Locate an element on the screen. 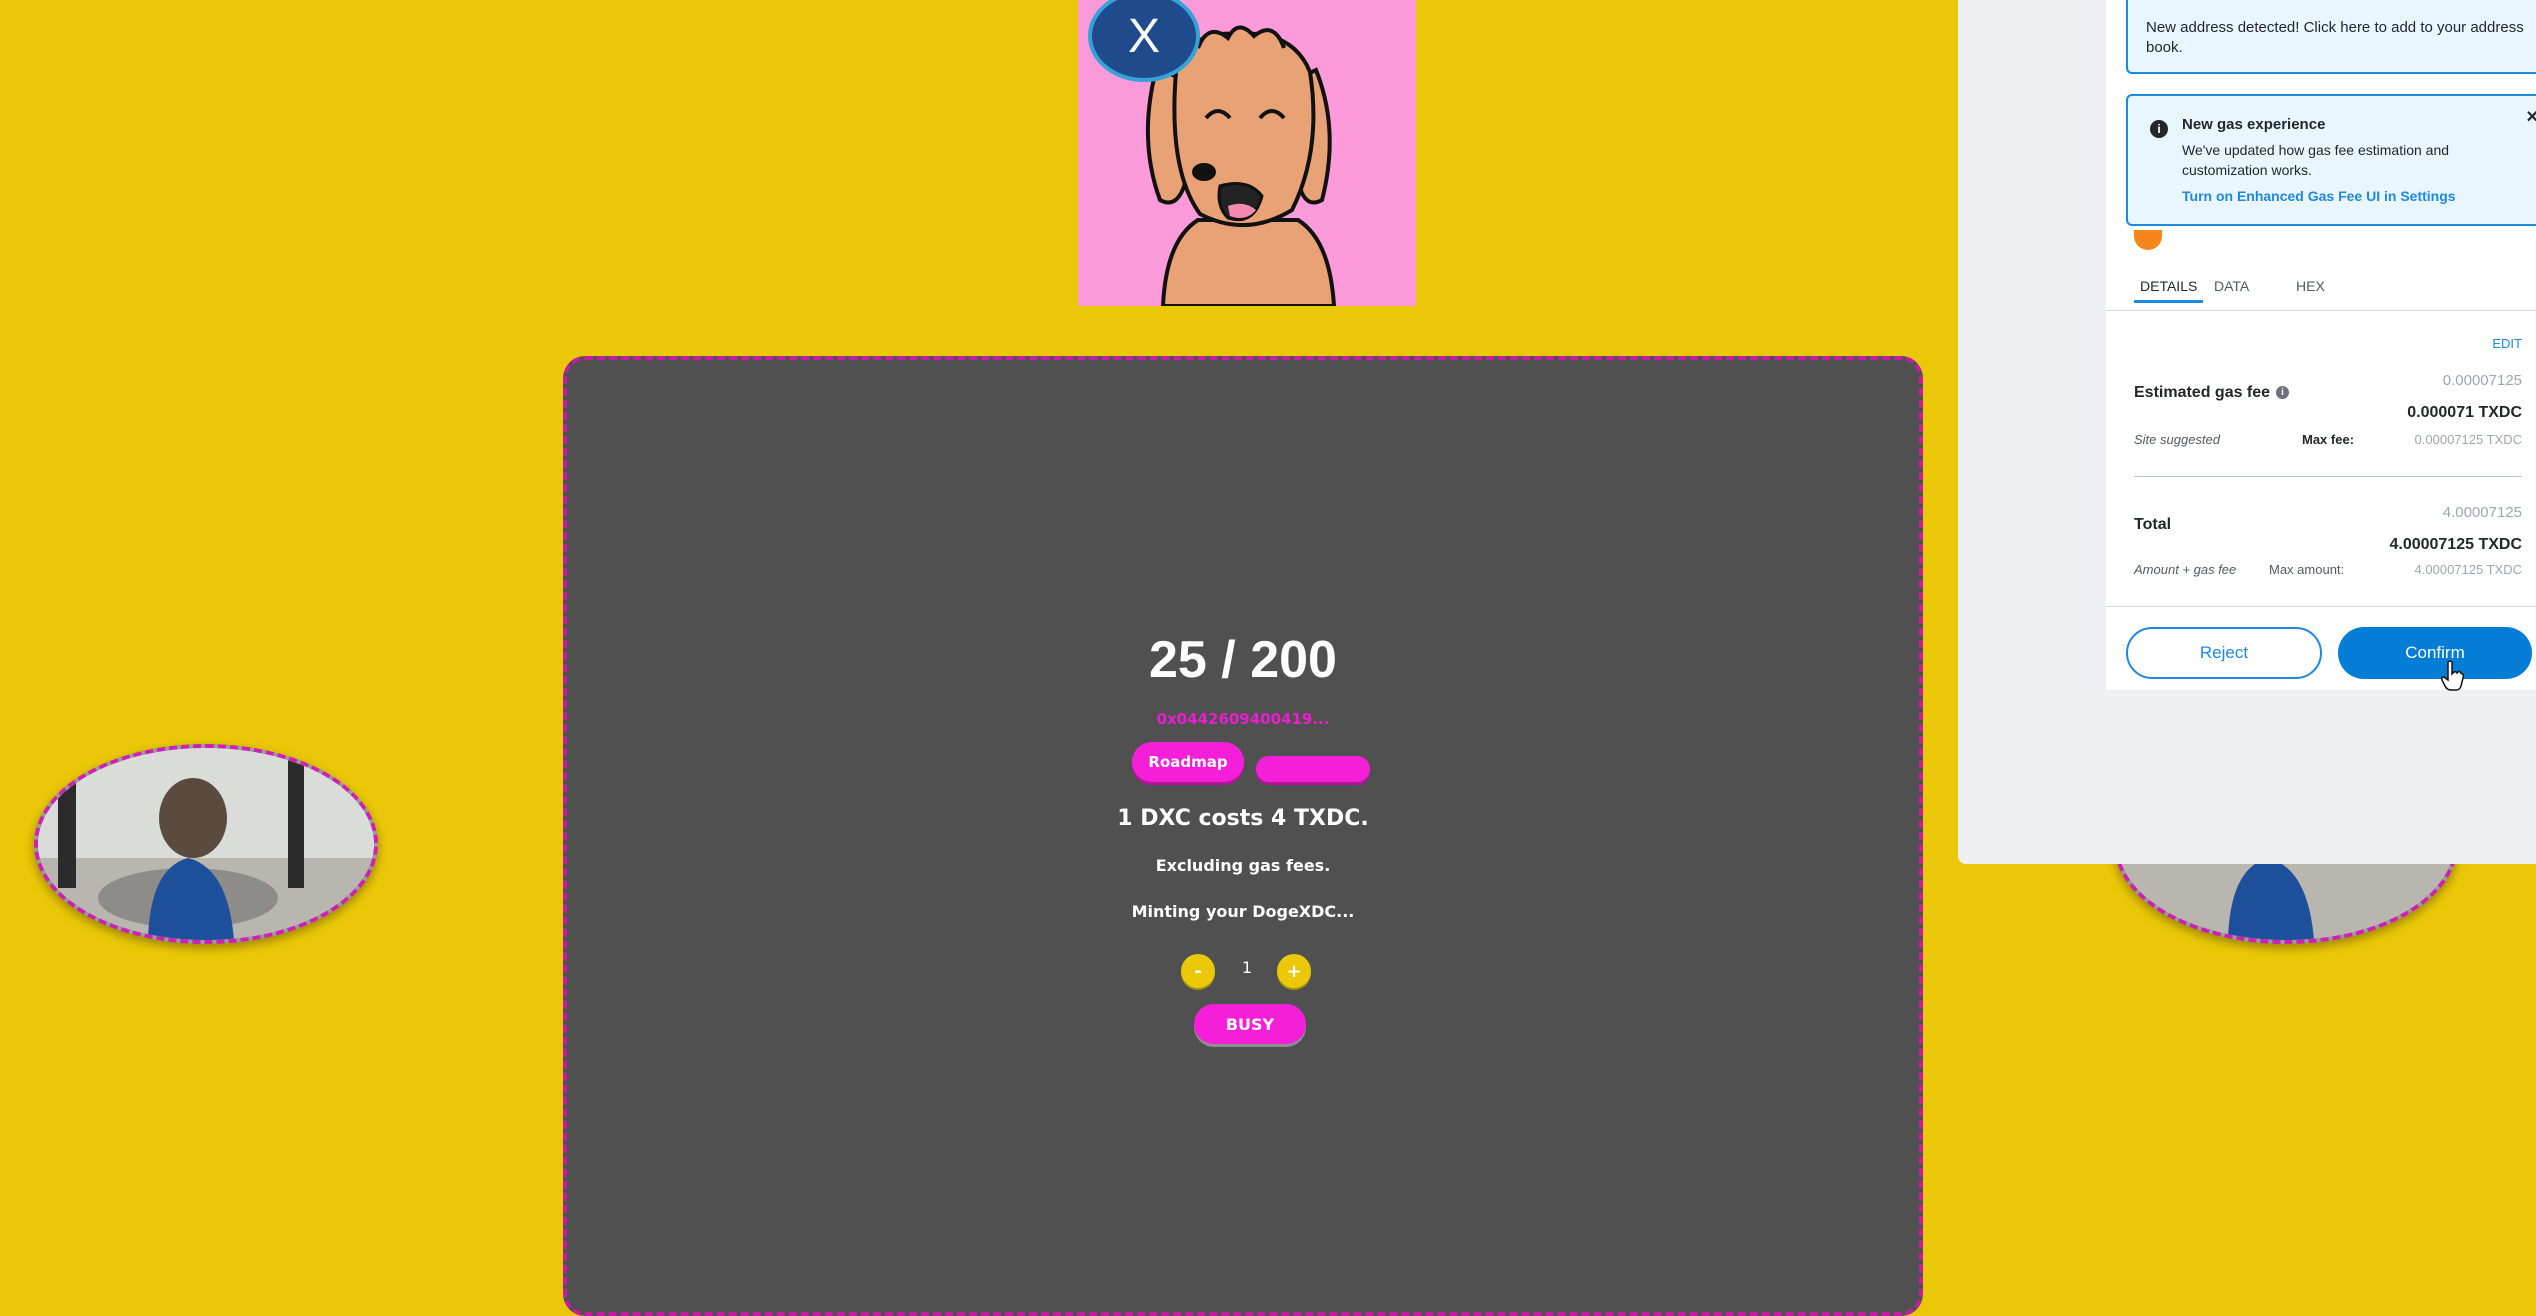 This screenshot has width=2536, height=1316. secondary-pill-button is located at coordinates (1313, 769).